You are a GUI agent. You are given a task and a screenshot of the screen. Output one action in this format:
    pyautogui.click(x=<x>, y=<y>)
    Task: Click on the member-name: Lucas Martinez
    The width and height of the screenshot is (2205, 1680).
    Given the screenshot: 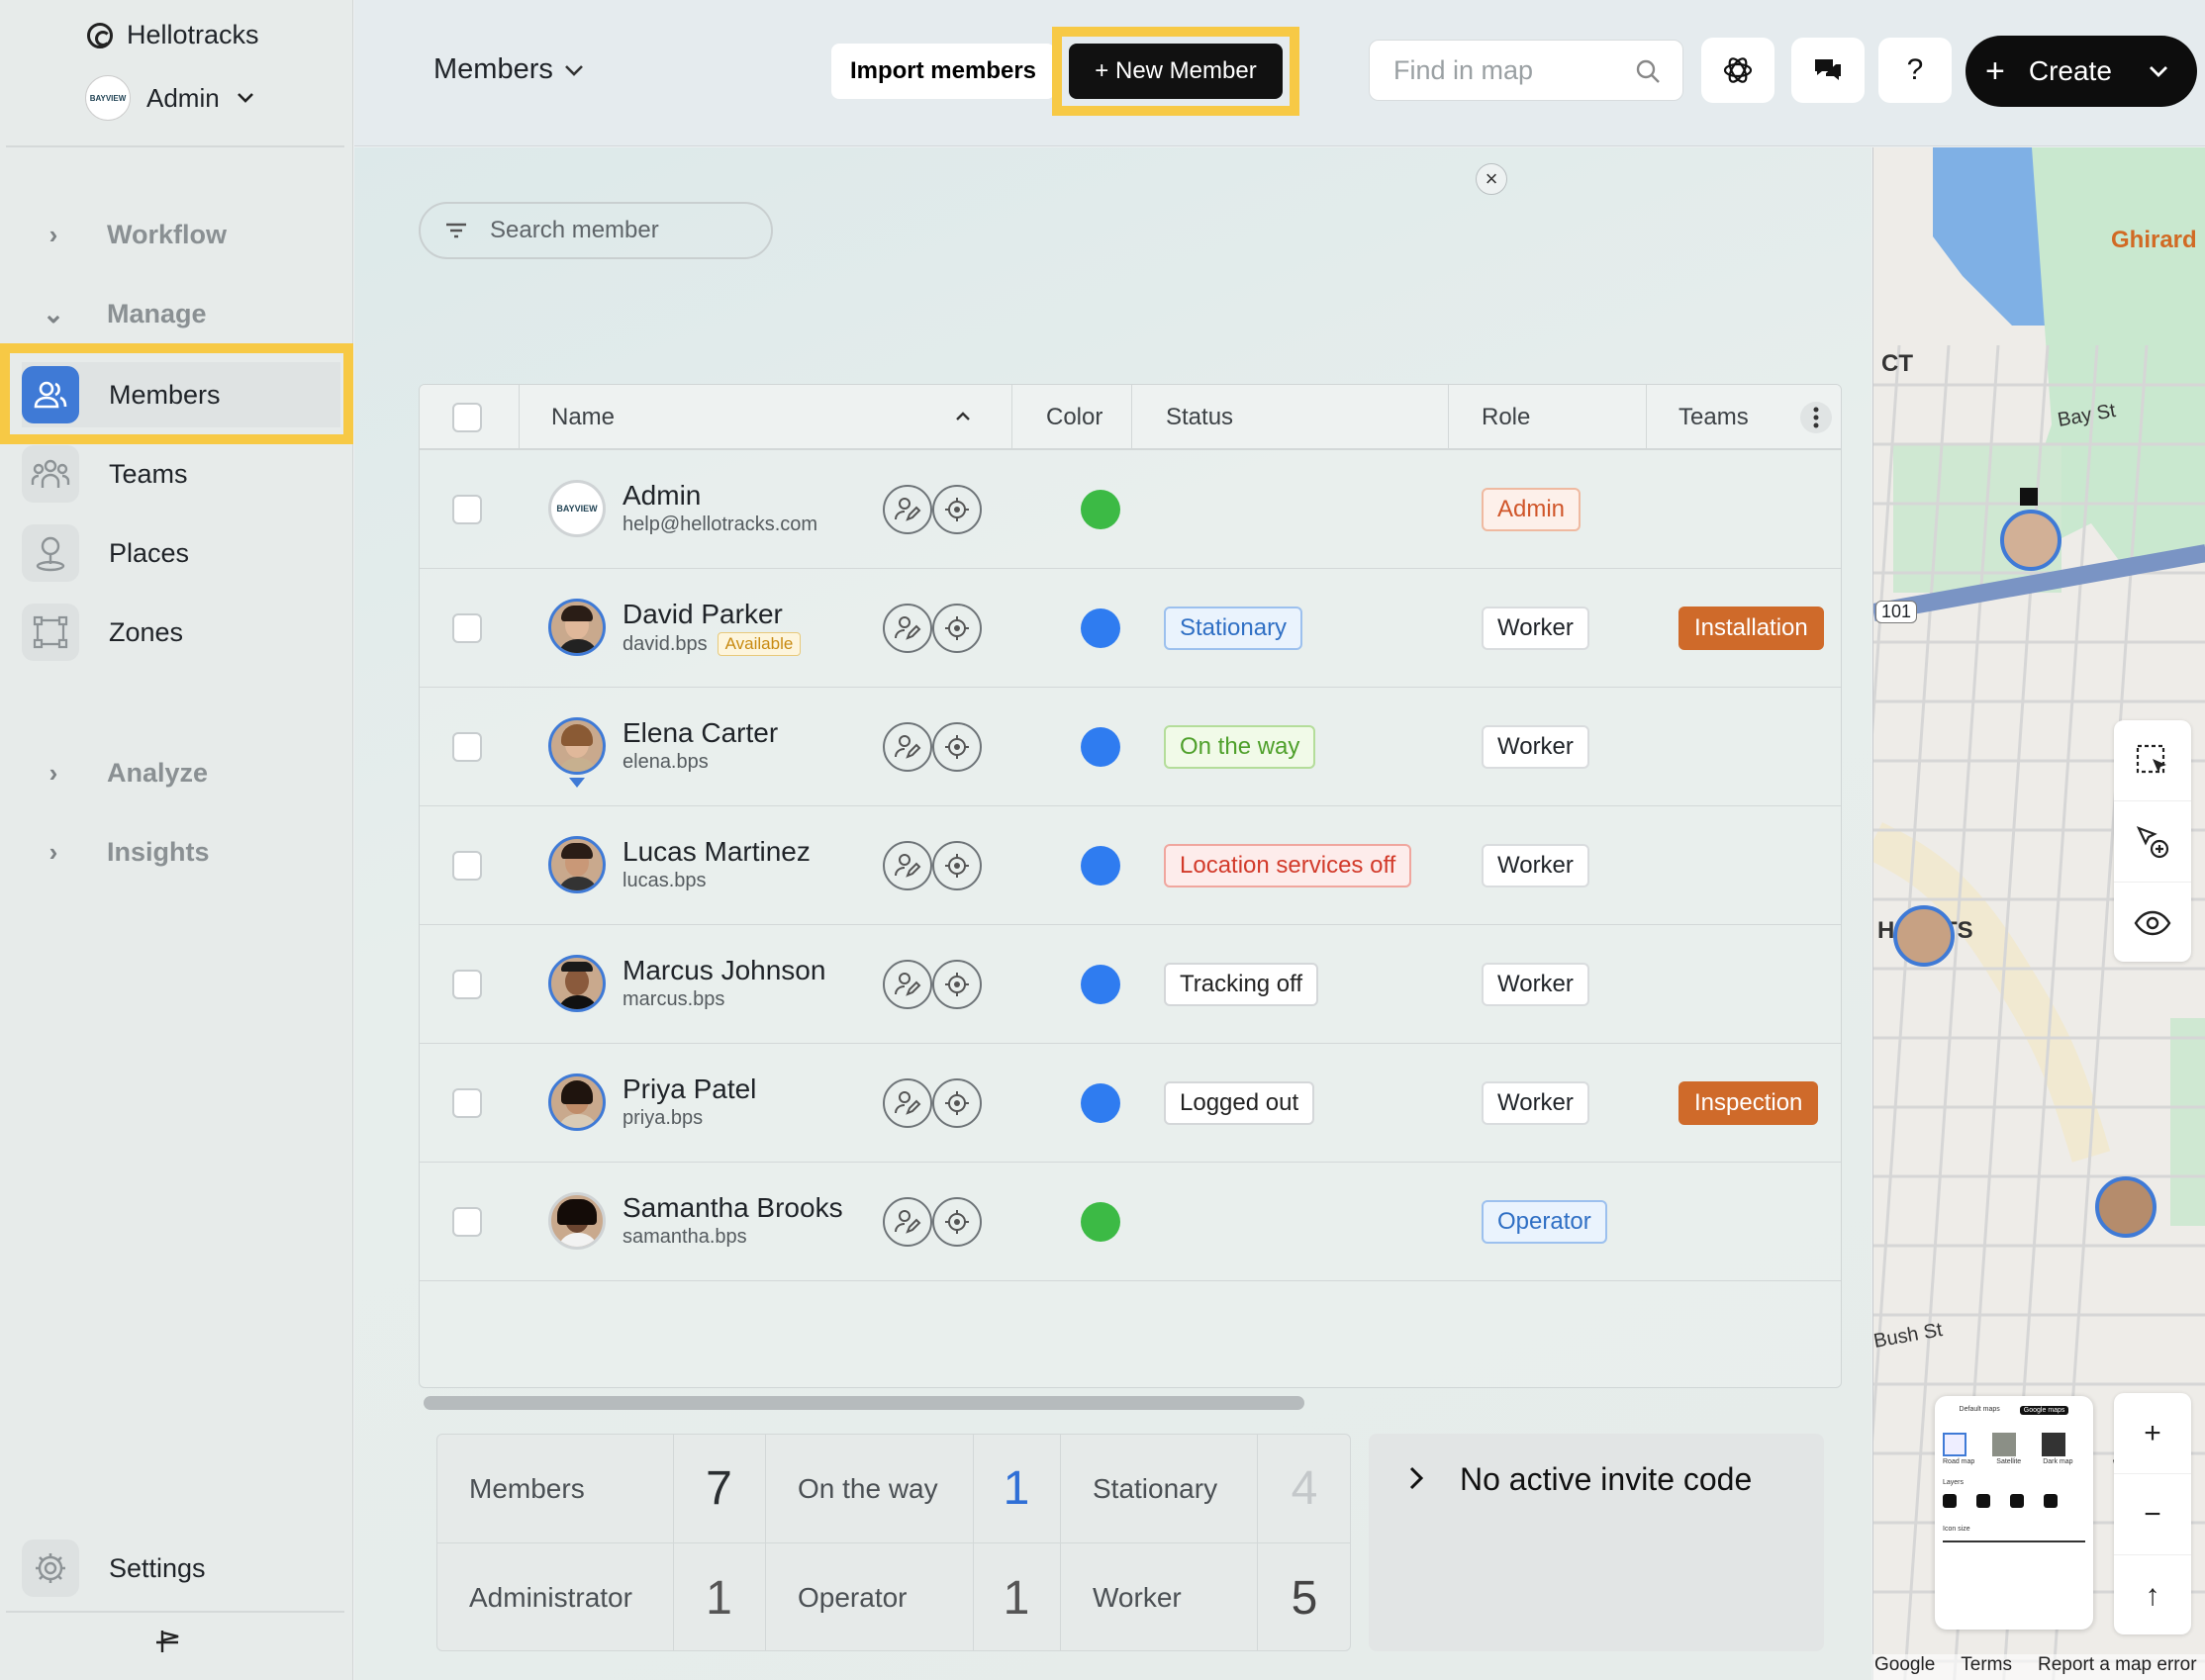 What is the action you would take?
    pyautogui.click(x=717, y=852)
    